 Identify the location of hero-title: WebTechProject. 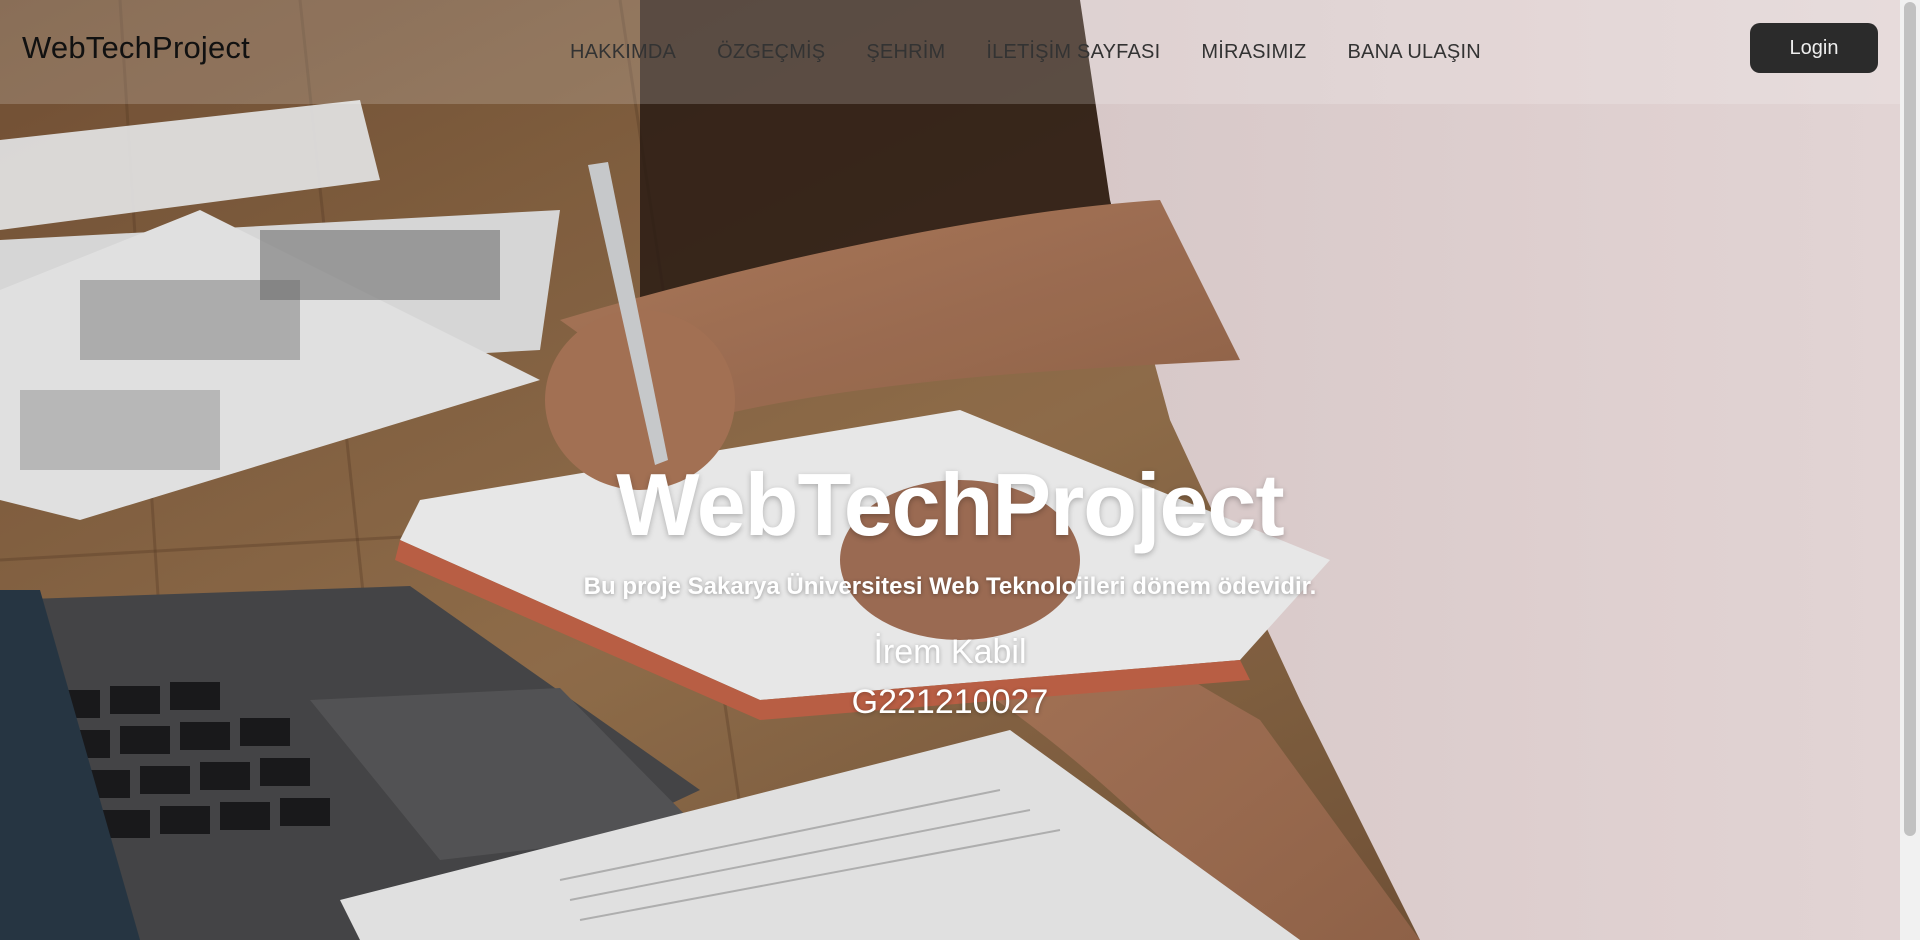
(950, 504).